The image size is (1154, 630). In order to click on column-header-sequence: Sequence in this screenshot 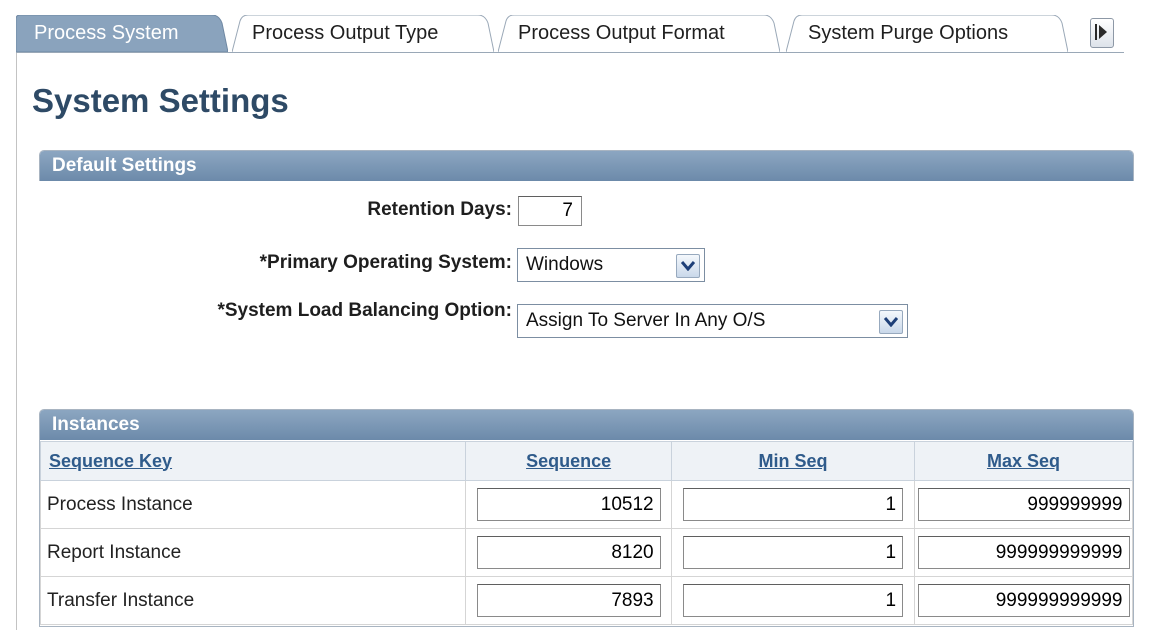, I will do `click(569, 461)`.